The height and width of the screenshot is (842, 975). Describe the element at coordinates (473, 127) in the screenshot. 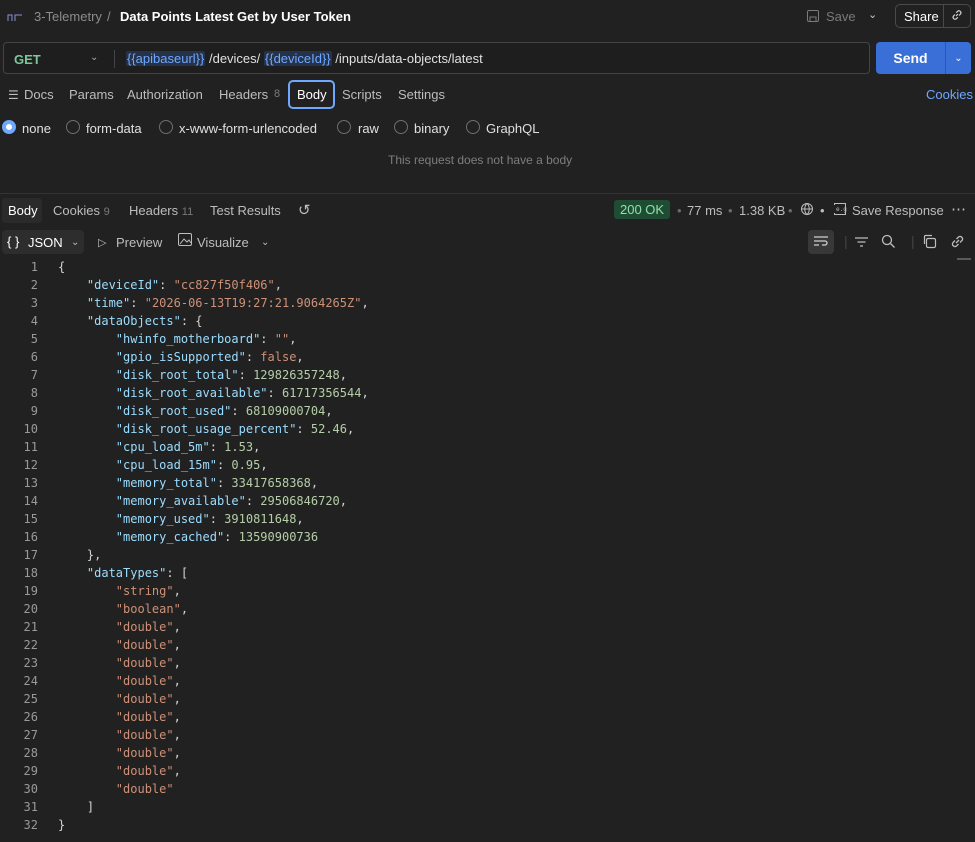

I see `radio-graphql` at that location.